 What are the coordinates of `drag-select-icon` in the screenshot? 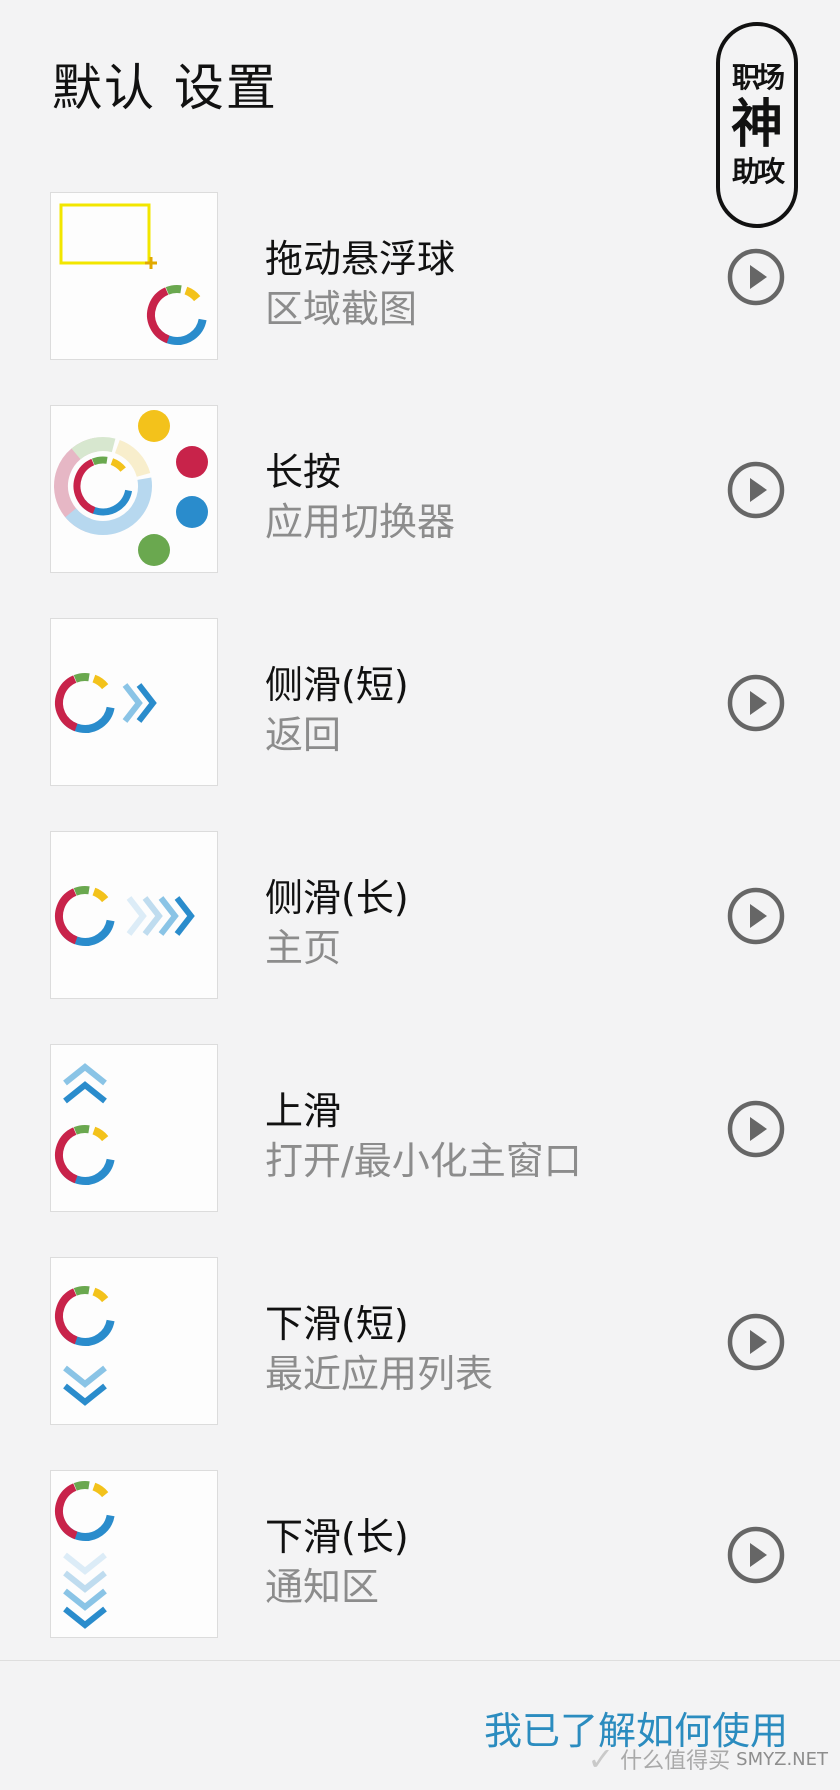 It's located at (134, 276).